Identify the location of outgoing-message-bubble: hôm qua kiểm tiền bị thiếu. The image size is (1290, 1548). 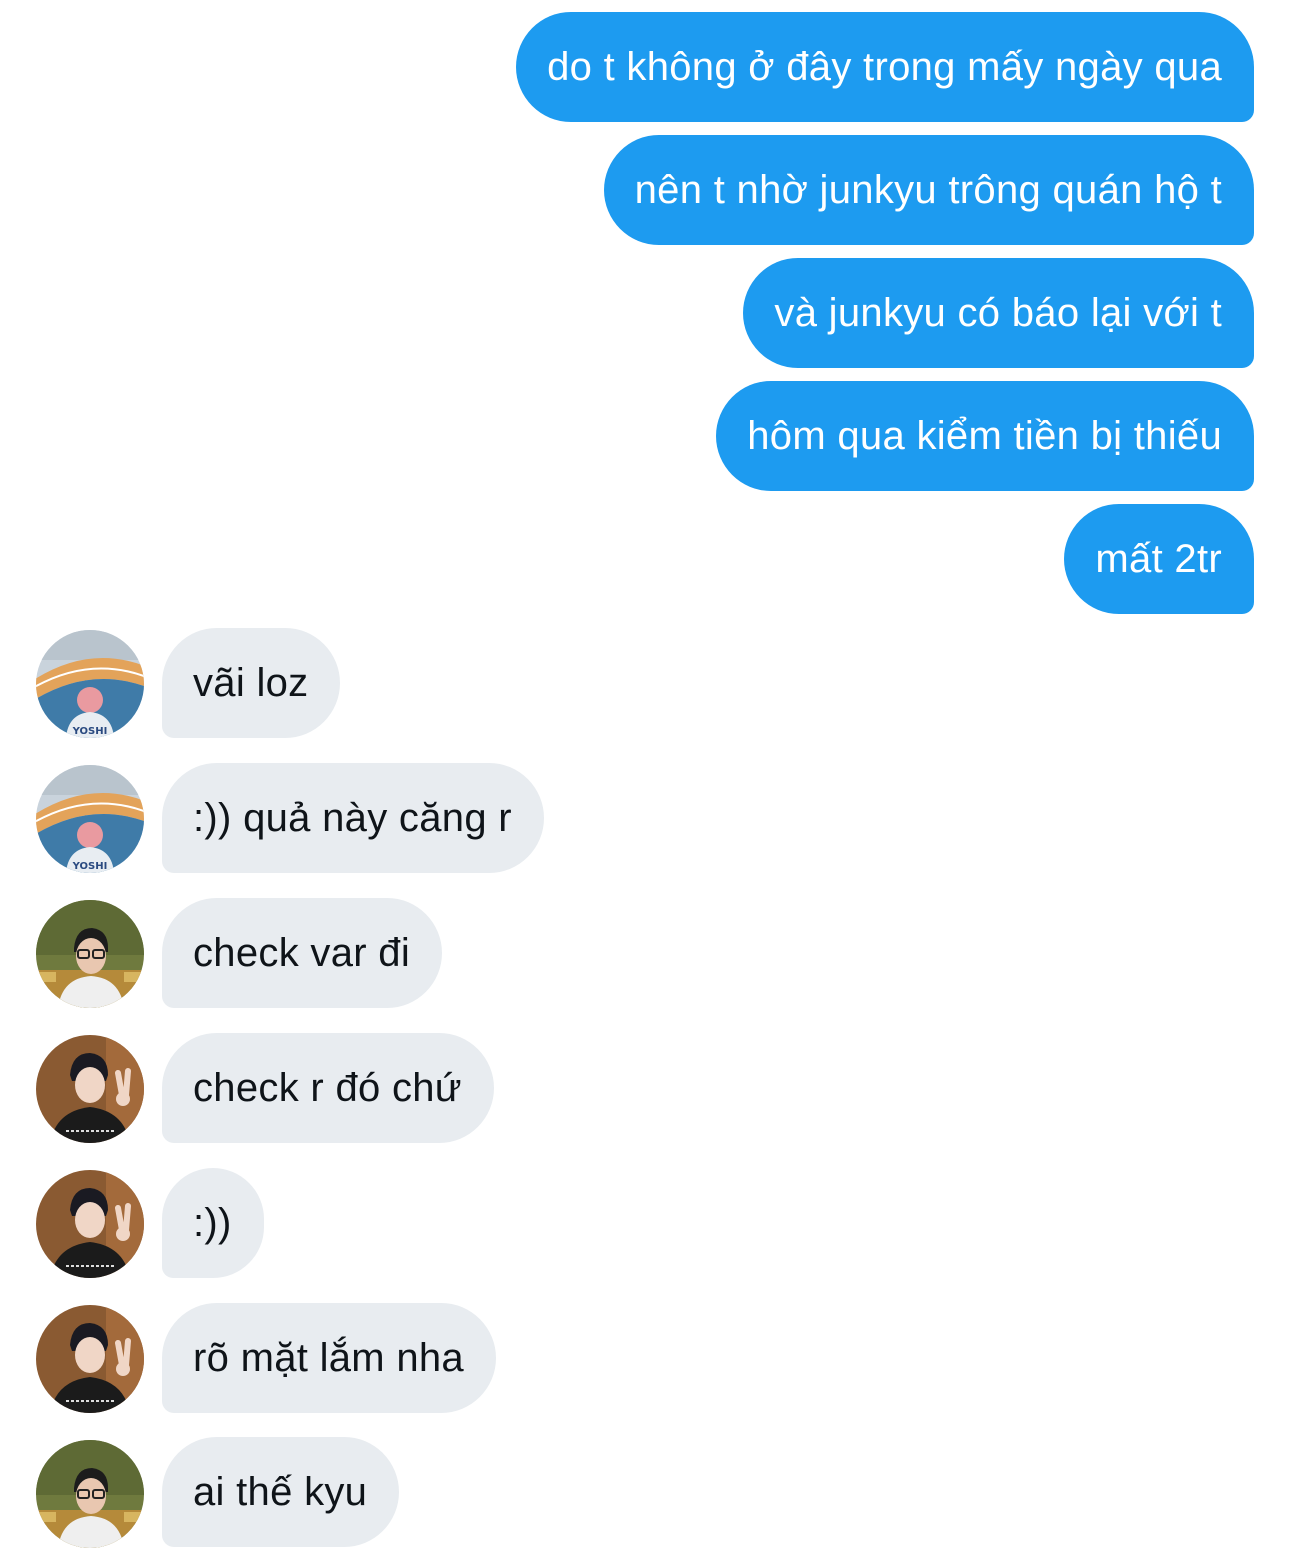
(985, 436).